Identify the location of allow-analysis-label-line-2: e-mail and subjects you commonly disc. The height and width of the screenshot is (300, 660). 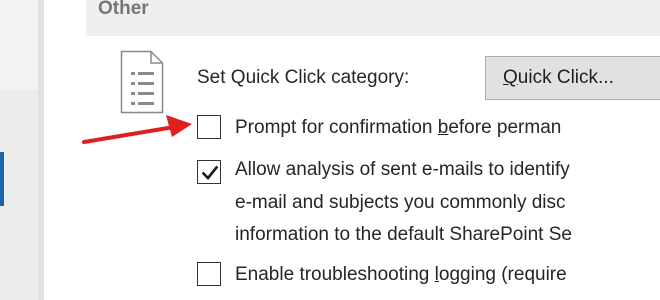
(400, 203).